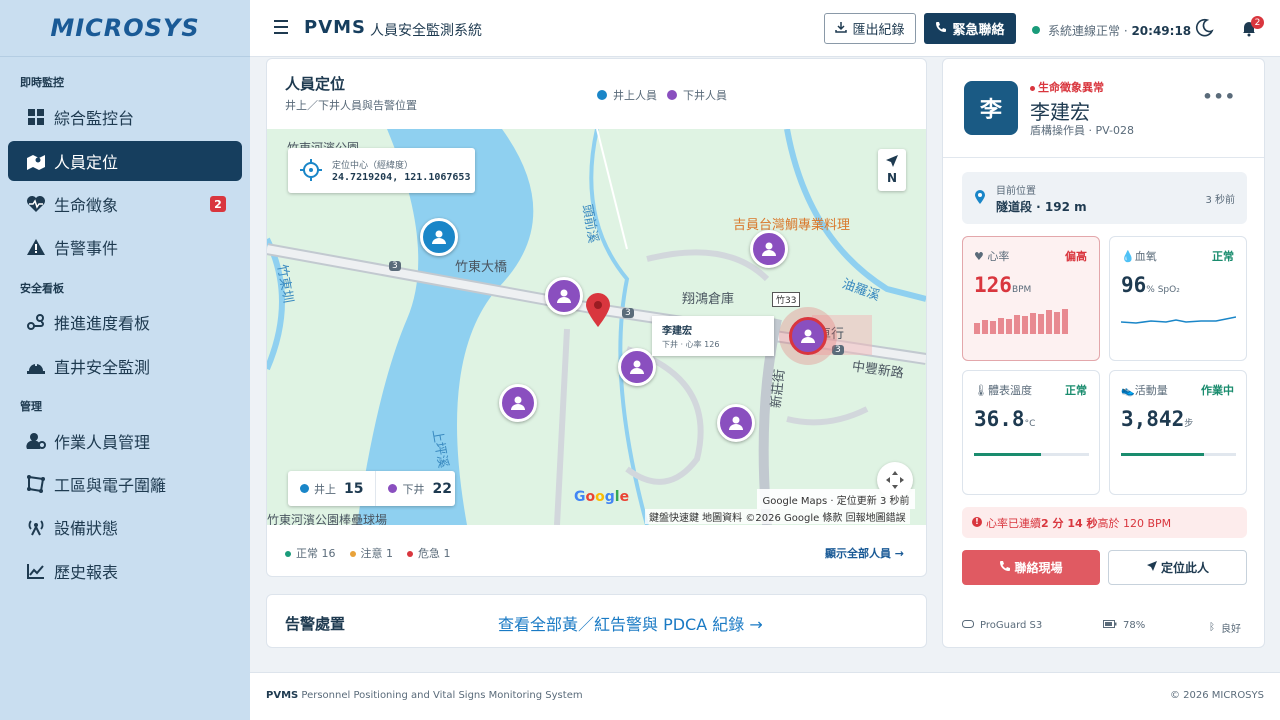 The image size is (1280, 720). Describe the element at coordinates (998, 256) in the screenshot. I see `heart-label-text: 心率` at that location.